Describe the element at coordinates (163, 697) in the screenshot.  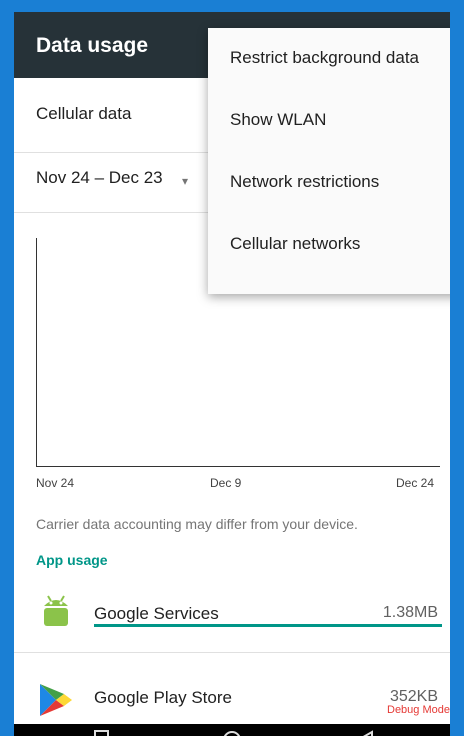
I see `app-name: Google Play Store` at that location.